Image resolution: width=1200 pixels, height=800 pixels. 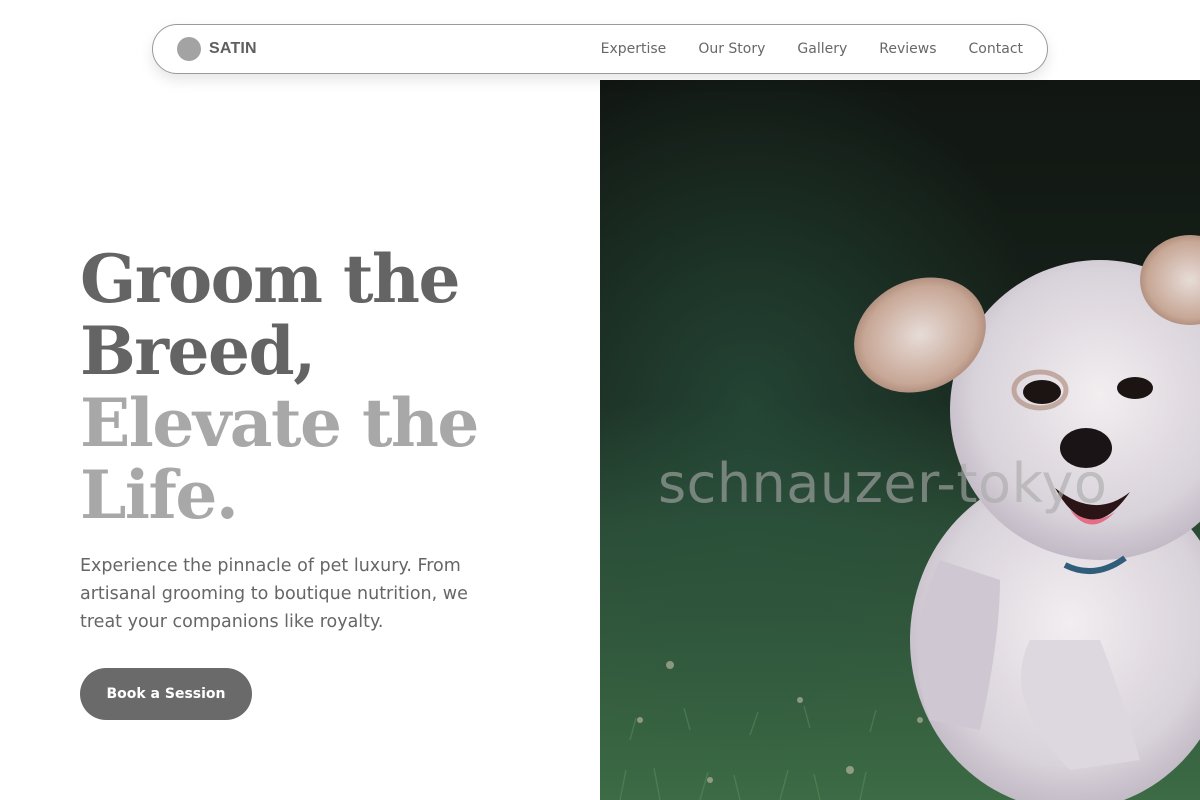 What do you see at coordinates (159, 495) in the screenshot?
I see `headline-line-4: Life.` at bounding box center [159, 495].